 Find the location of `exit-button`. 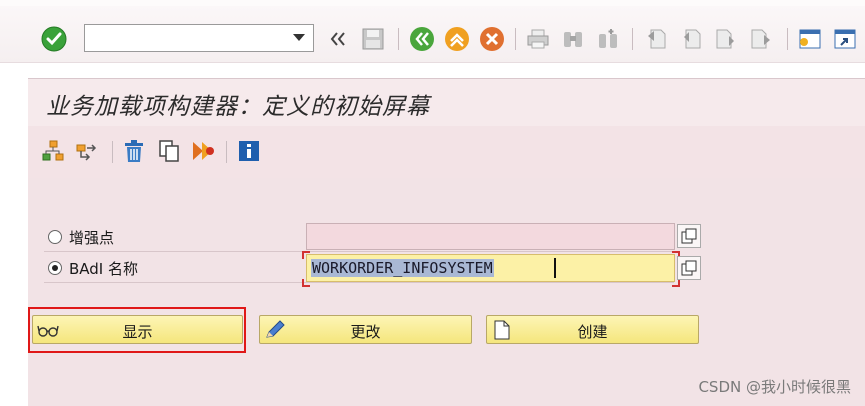

exit-button is located at coordinates (457, 39).